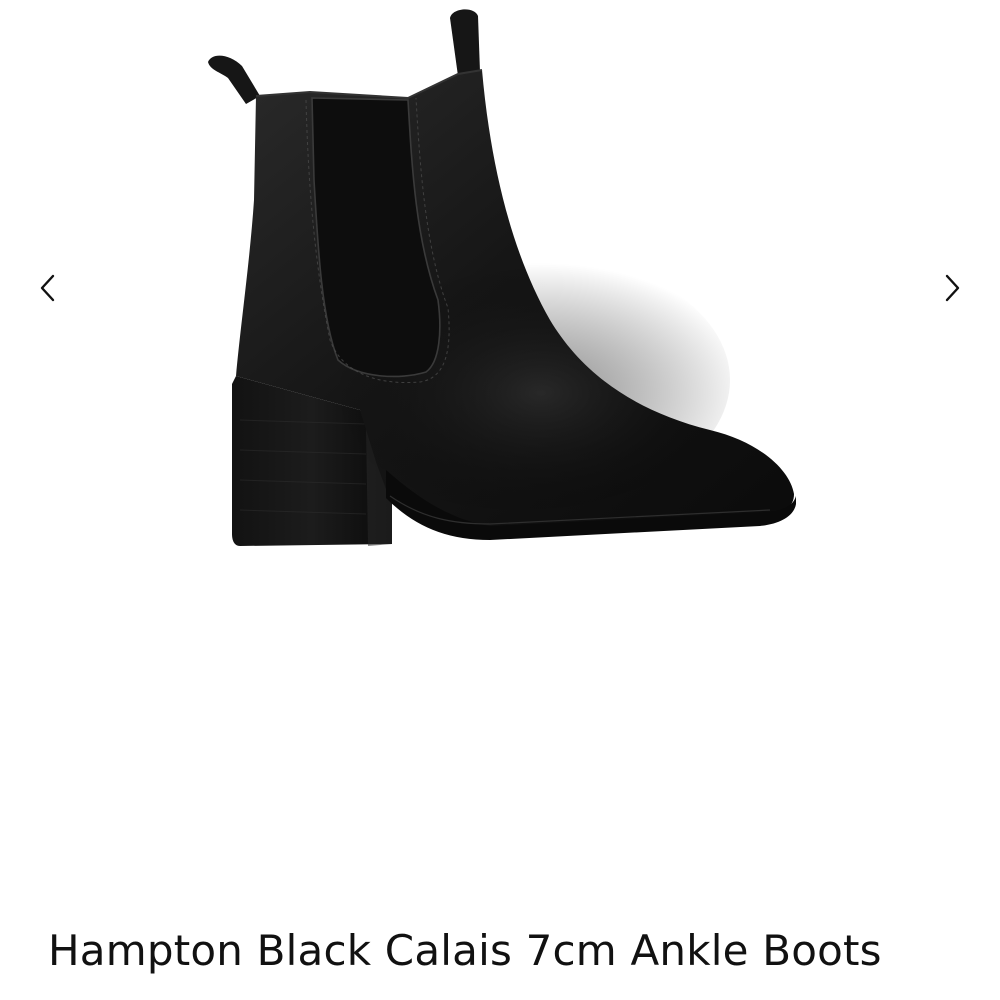 The width and height of the screenshot is (1000, 1000). I want to click on chevron-right-icon, so click(952, 288).